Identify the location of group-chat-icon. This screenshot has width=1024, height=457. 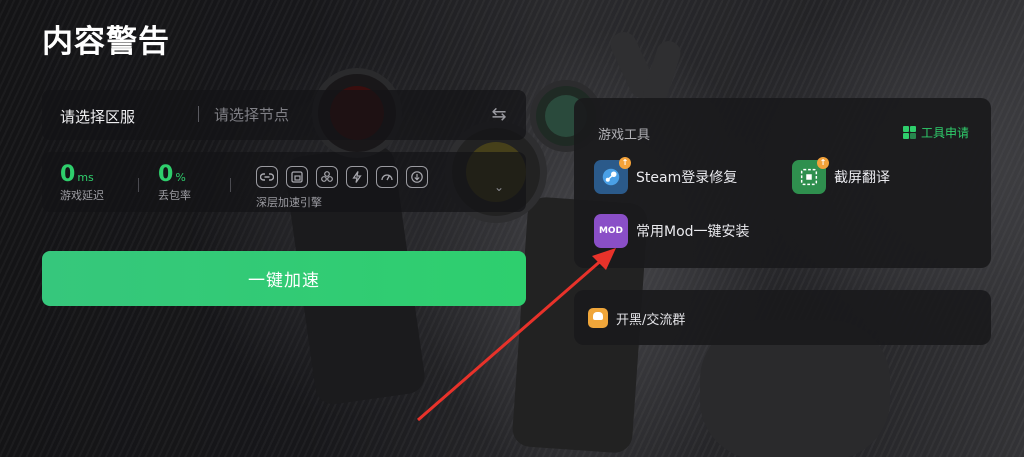
(598, 318).